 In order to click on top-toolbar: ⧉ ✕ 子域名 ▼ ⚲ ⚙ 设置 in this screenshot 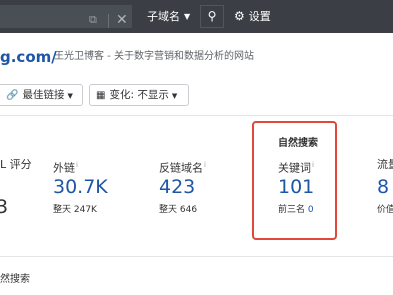, I will do `click(196, 16)`.